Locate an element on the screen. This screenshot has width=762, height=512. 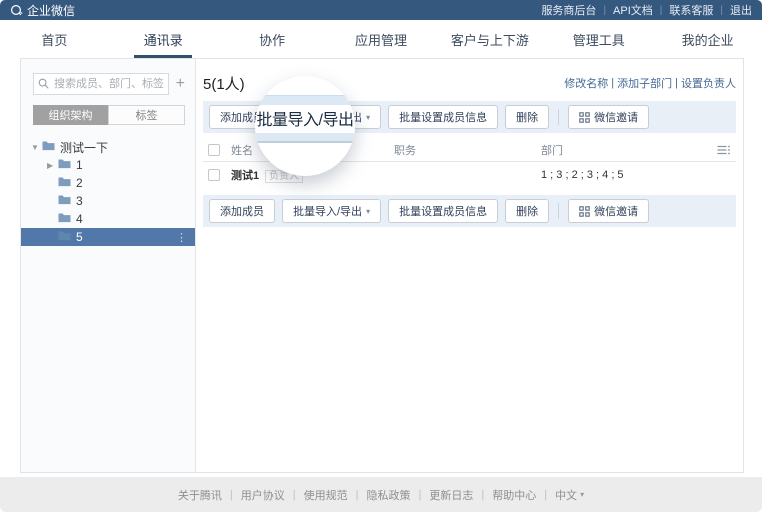
magnifier-lens: 批量导入/导出 is located at coordinates (305, 126).